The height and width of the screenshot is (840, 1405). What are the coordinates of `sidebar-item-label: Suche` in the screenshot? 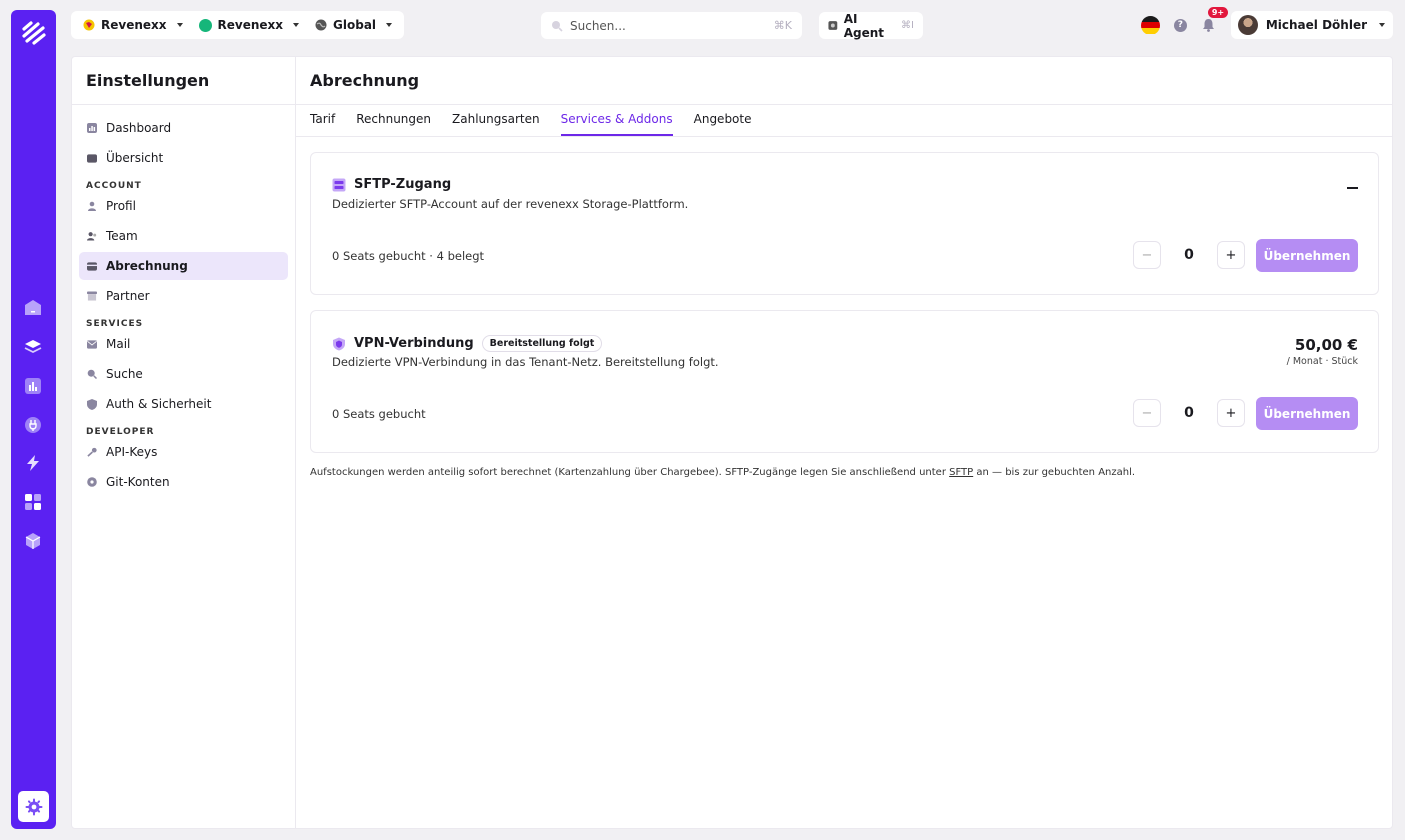 It's located at (124, 374).